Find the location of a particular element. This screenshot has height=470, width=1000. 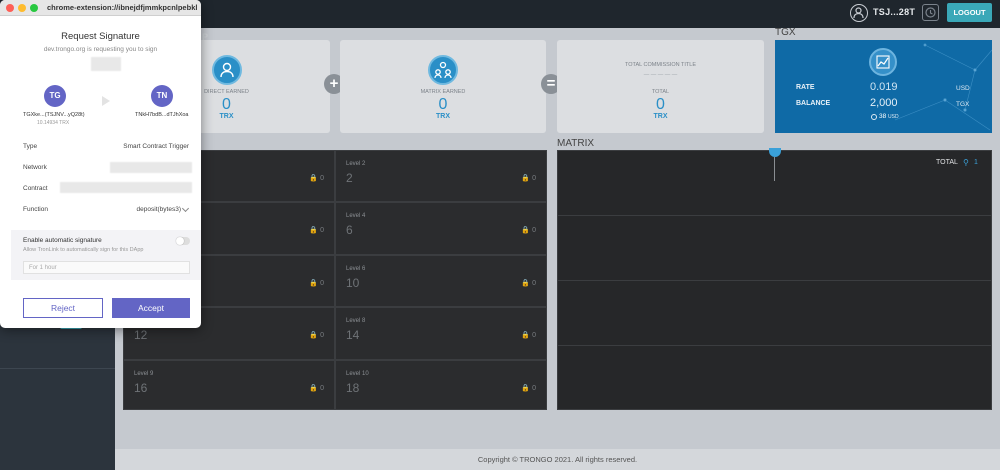

tgx-title: TGX is located at coordinates (785, 32).